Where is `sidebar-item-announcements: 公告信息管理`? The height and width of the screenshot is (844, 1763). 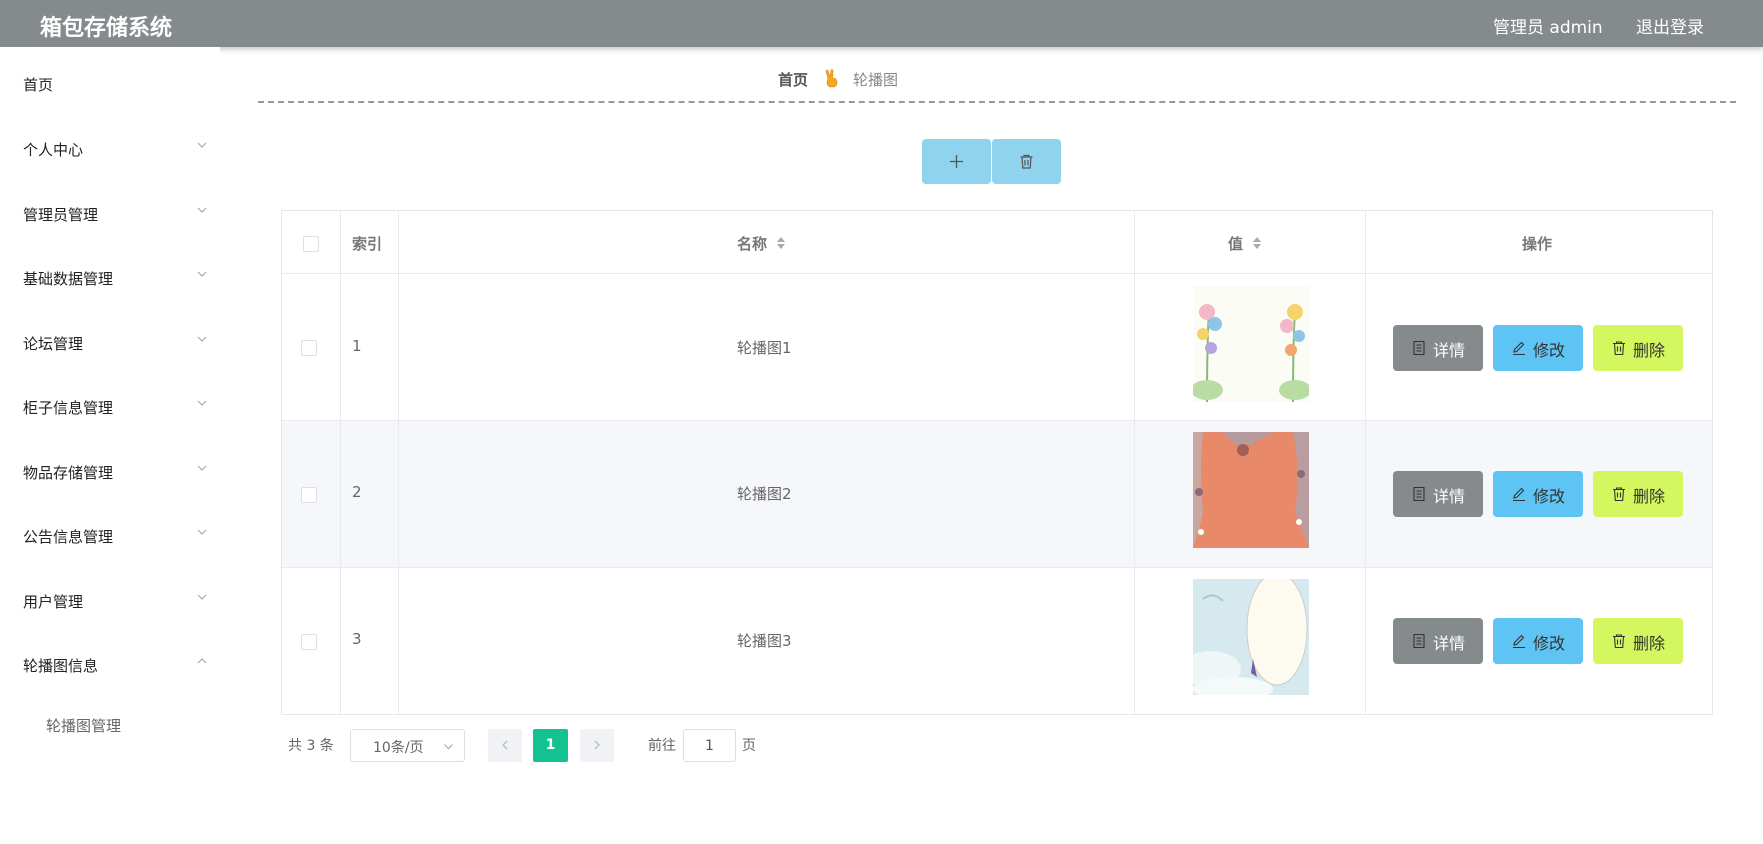 sidebar-item-announcements: 公告信息管理 is located at coordinates (110, 536).